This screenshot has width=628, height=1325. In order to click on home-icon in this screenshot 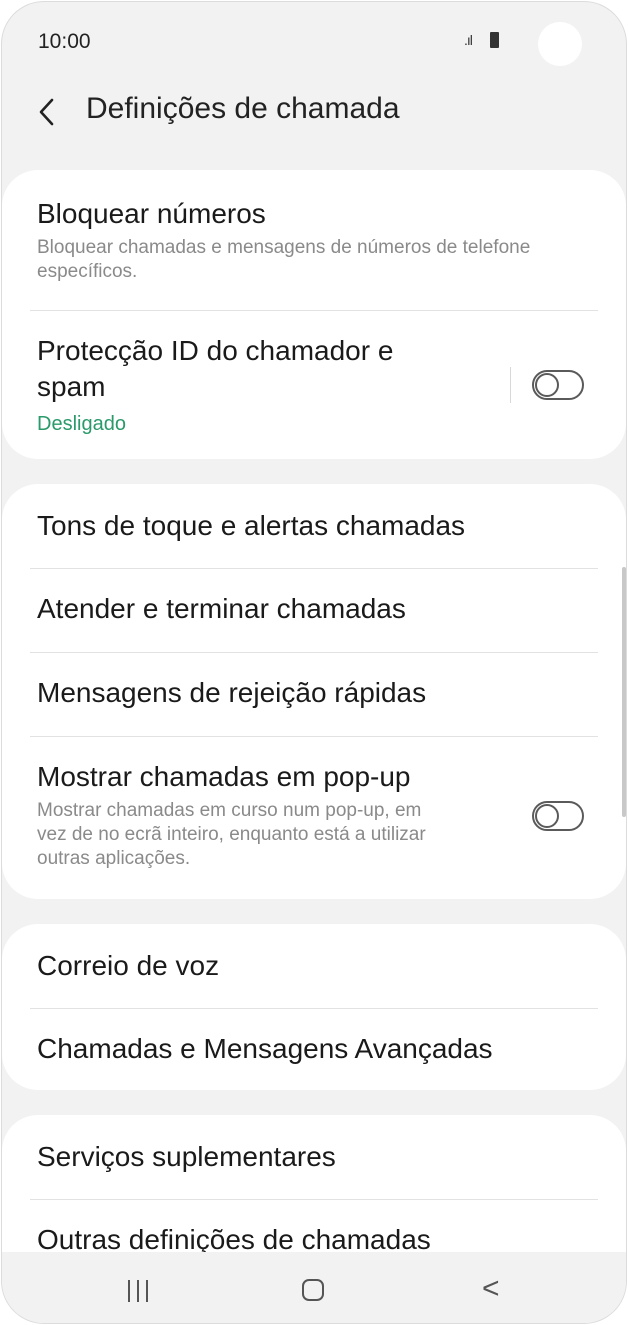, I will do `click(313, 1290)`.